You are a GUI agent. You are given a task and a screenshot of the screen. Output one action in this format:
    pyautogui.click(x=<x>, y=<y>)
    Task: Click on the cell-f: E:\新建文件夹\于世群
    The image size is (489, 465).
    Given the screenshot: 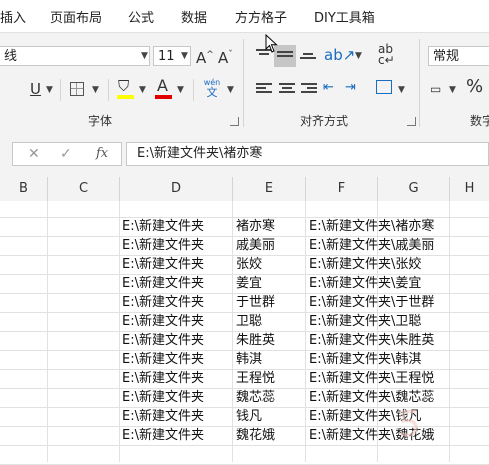 What is the action you would take?
    pyautogui.click(x=398, y=302)
    